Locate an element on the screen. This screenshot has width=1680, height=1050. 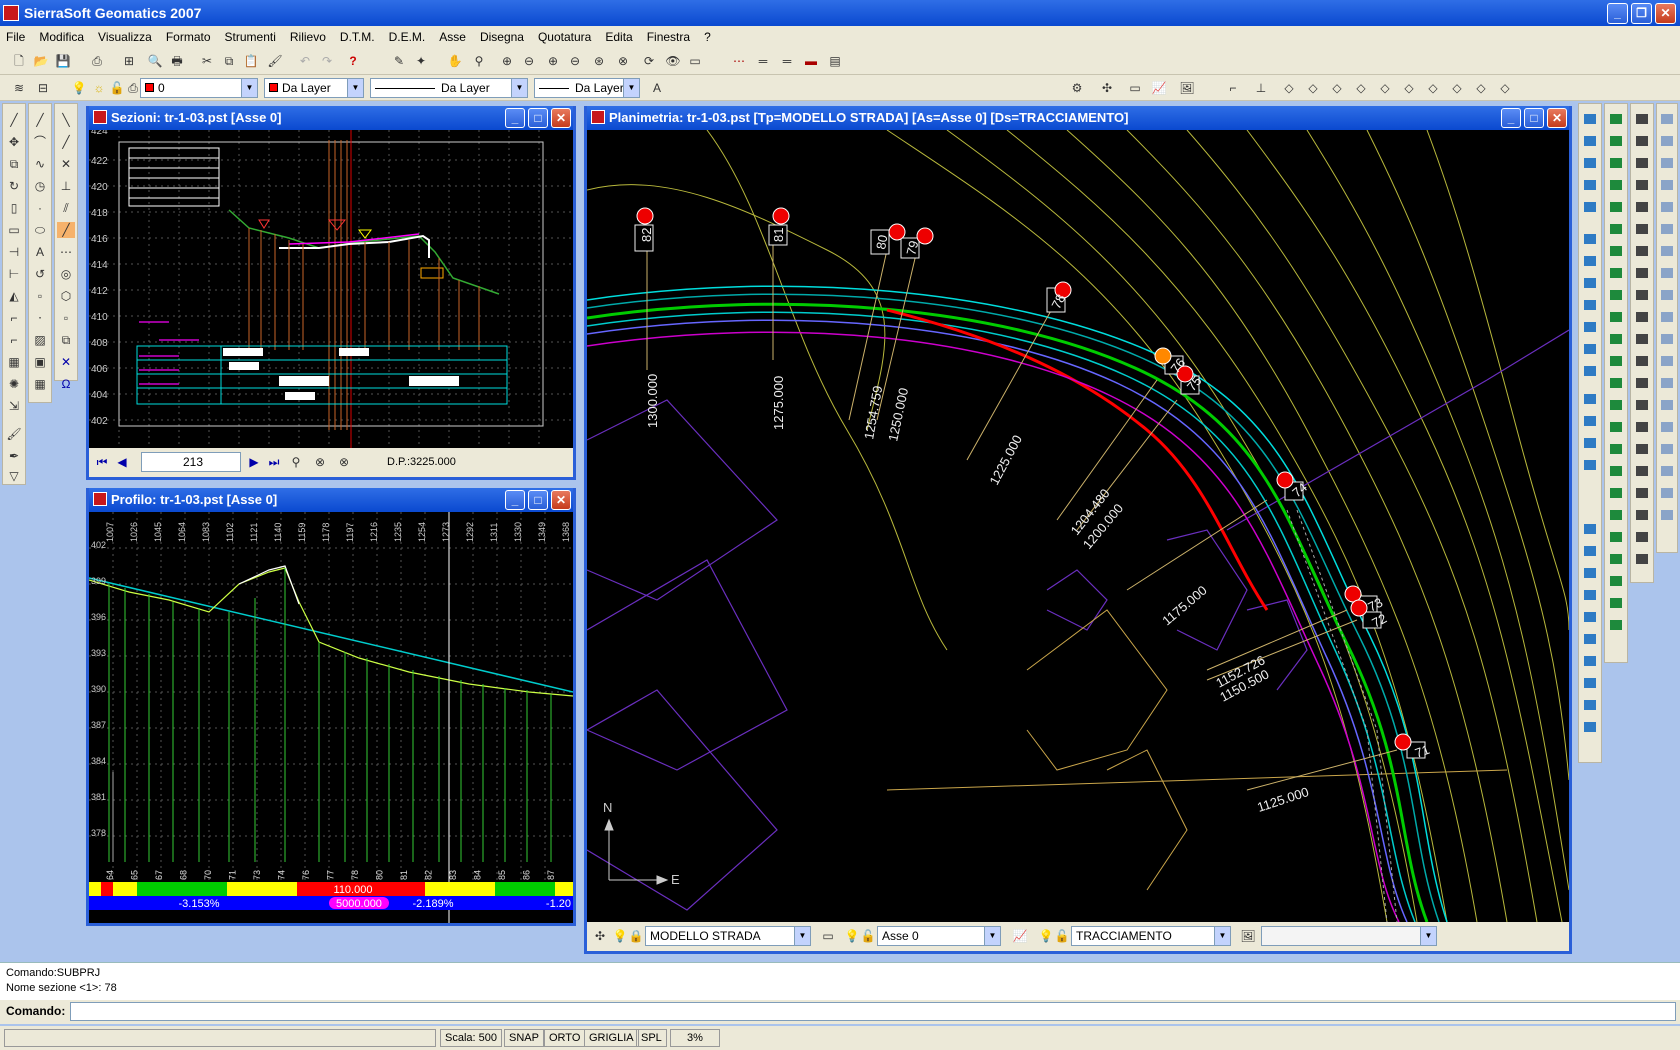
view-3d-icon: ◇ is located at coordinates (1289, 88).